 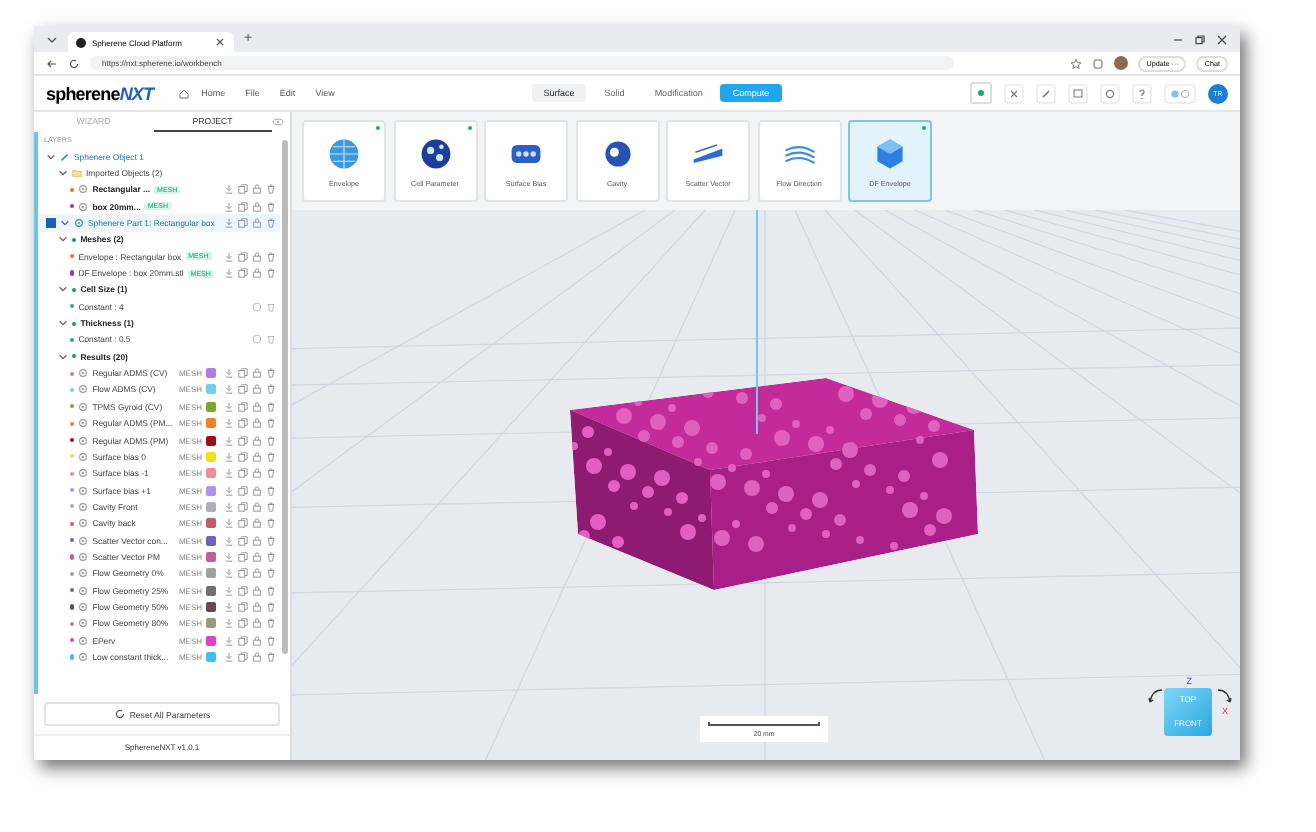 What do you see at coordinates (74, 63) in the screenshot?
I see `reload-icon` at bounding box center [74, 63].